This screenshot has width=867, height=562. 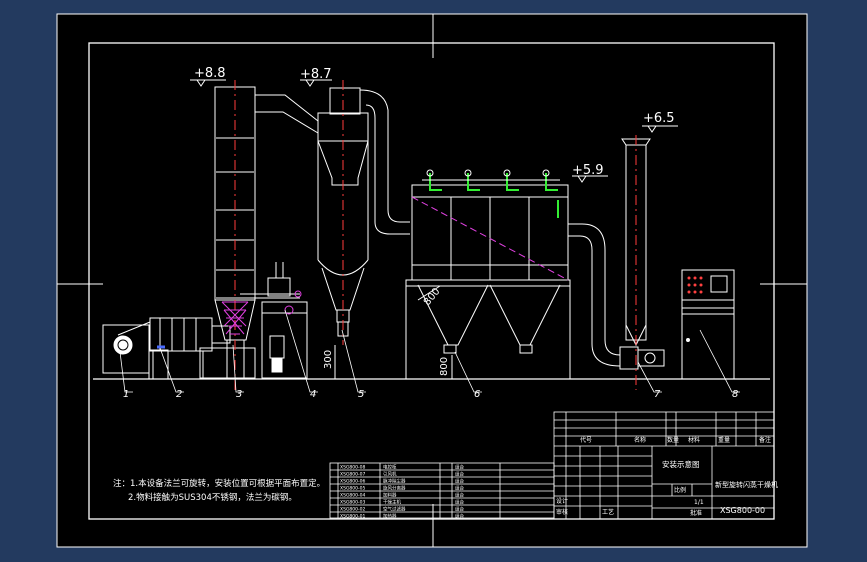 I want to click on elevation-label-stack: +6.5, so click(x=659, y=118).